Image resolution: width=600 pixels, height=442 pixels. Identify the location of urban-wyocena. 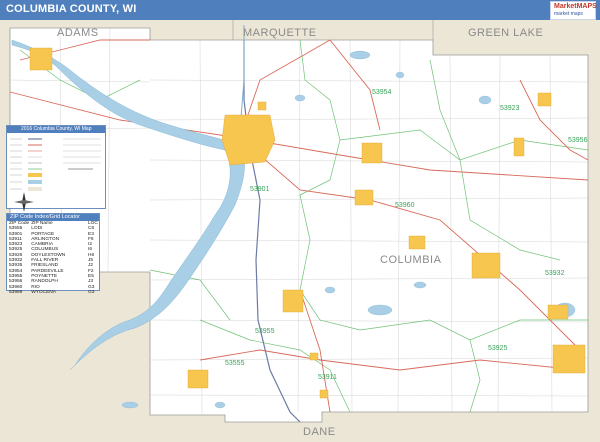
(364, 197).